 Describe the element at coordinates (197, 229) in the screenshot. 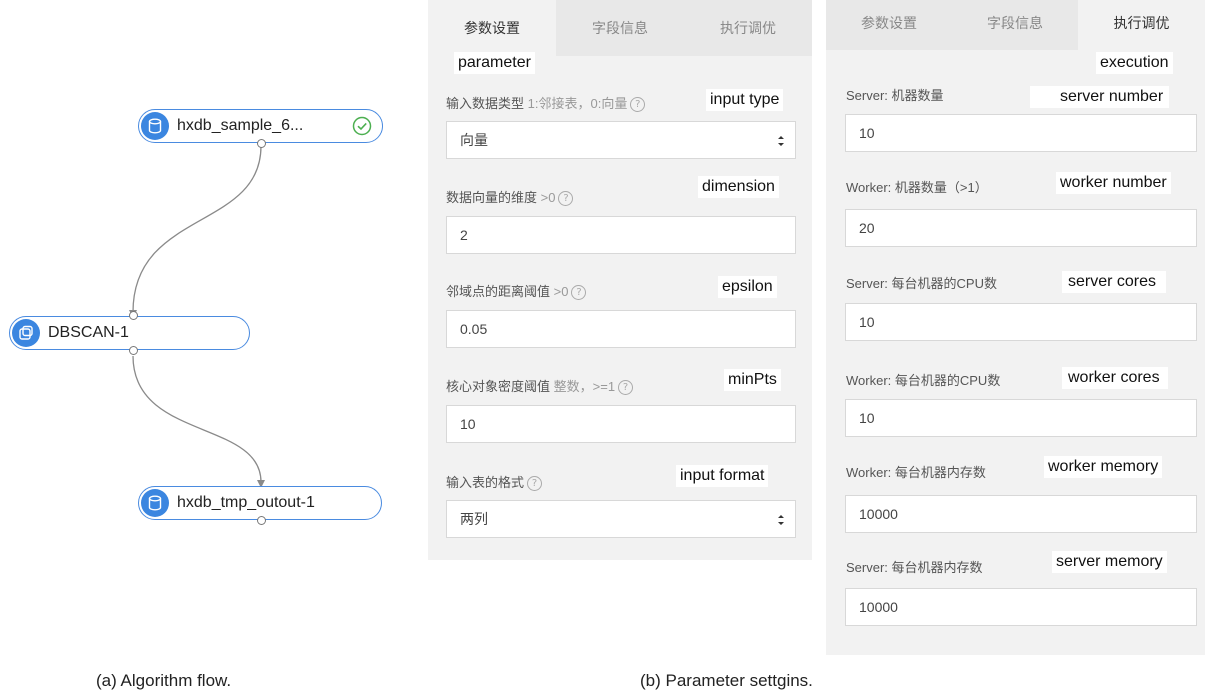

I see `edge-sample-to-dbscan` at that location.